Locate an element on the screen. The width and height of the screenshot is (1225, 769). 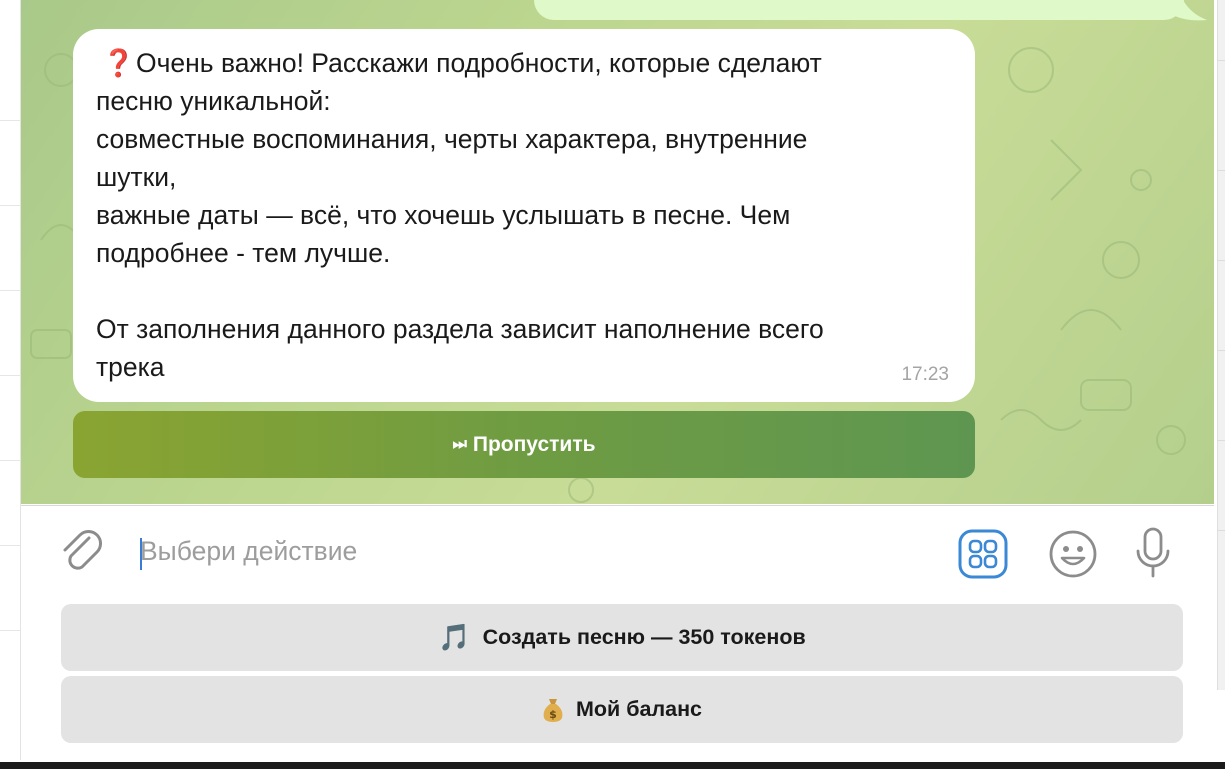
question-mark-icon: ❓ is located at coordinates (118, 63).